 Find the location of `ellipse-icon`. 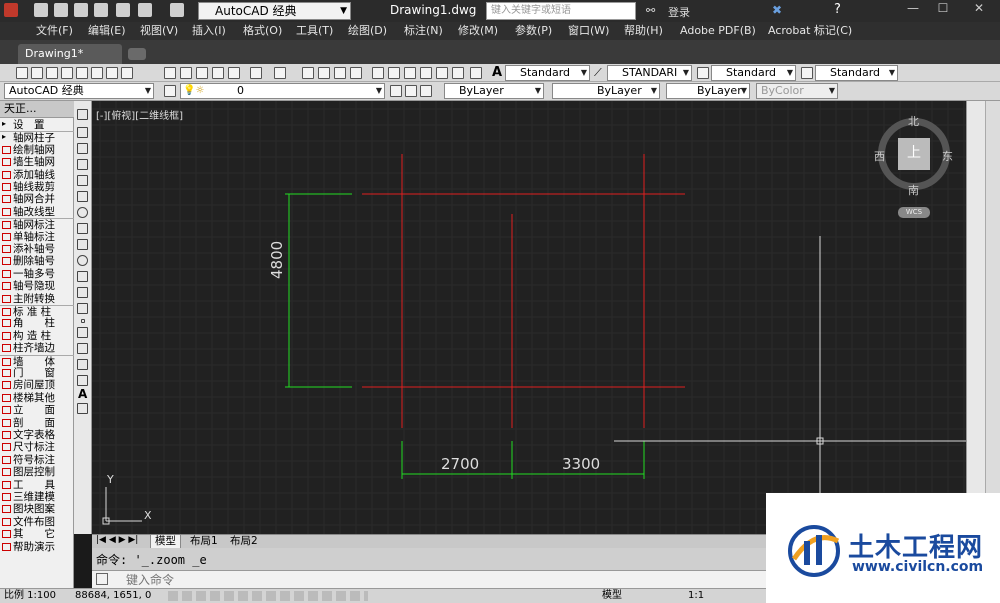

ellipse-icon is located at coordinates (82, 260).